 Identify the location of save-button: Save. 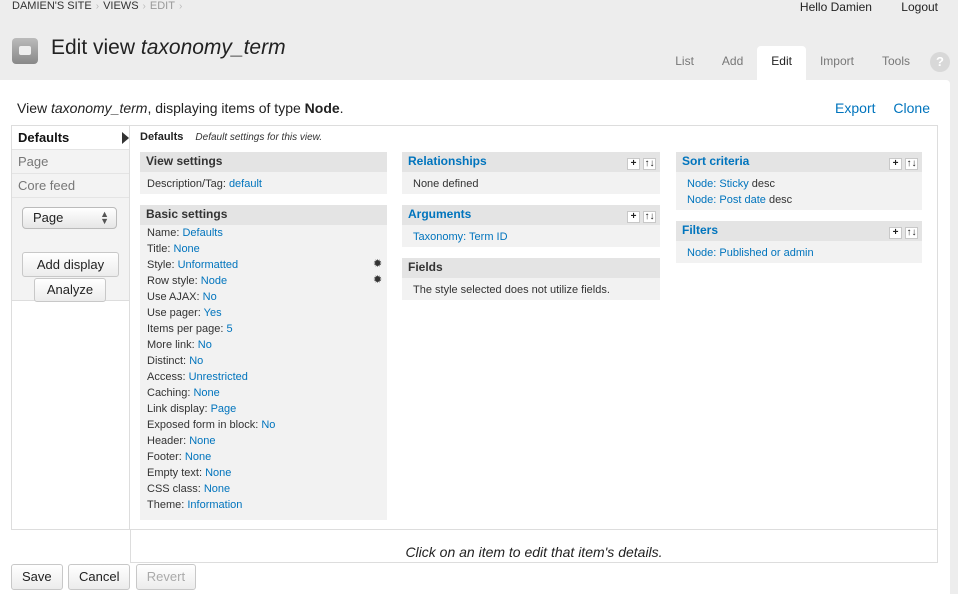
(37, 577).